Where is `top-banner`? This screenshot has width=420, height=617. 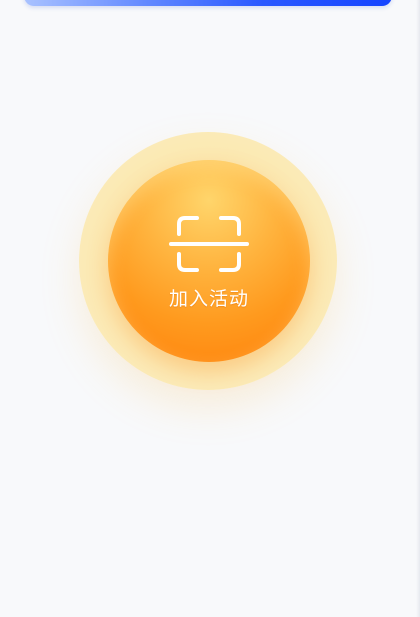 top-banner is located at coordinates (208, 3).